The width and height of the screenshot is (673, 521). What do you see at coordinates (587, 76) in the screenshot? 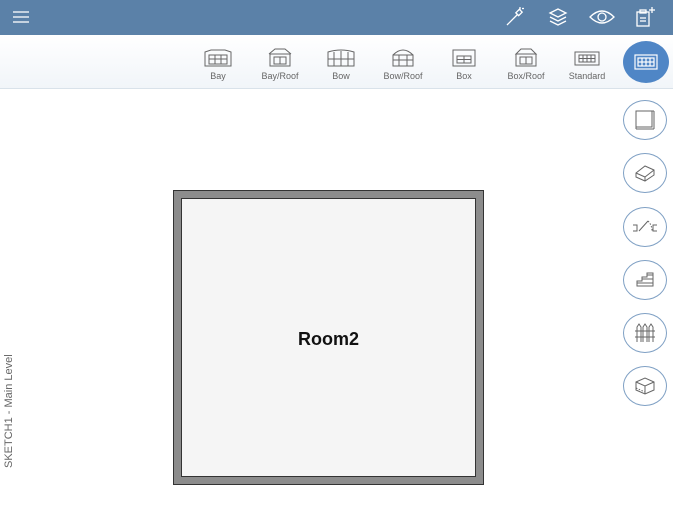
I see `tool-label: Standard` at bounding box center [587, 76].